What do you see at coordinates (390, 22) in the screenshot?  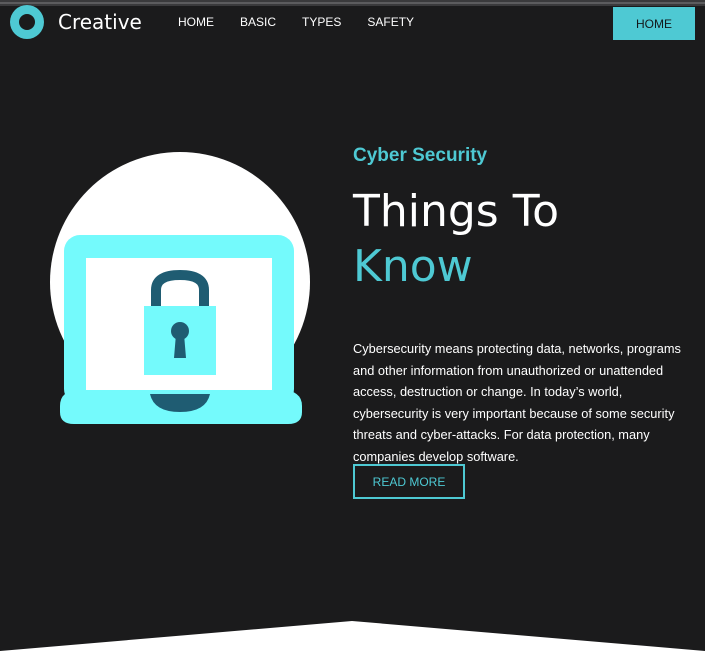 I see `nav-safety-link: SAFETY` at bounding box center [390, 22].